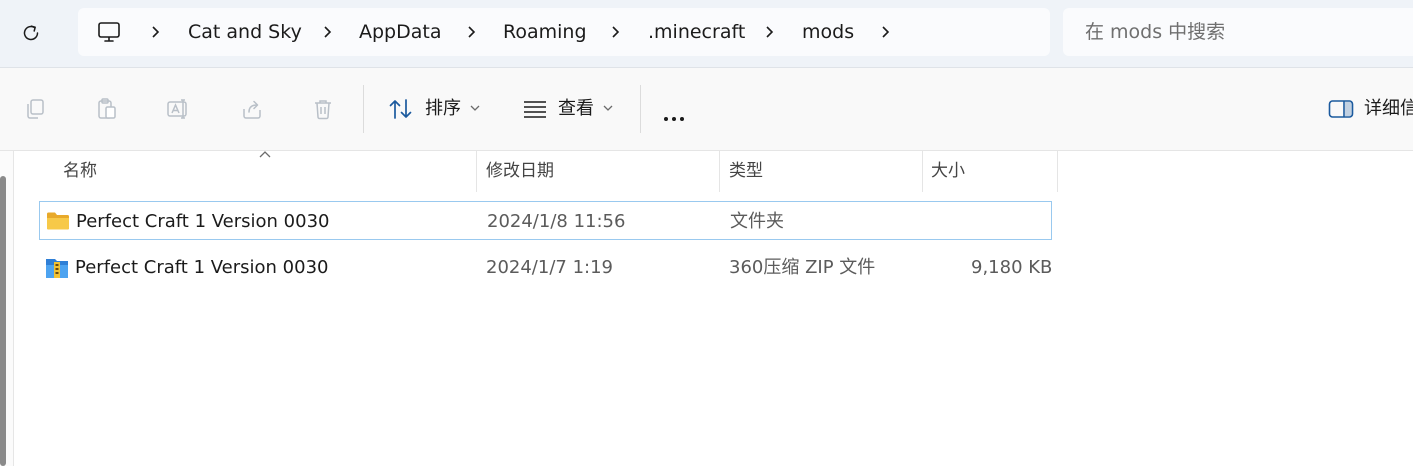 Image resolution: width=1413 pixels, height=466 pixels. I want to click on more-options-button, so click(676, 115).